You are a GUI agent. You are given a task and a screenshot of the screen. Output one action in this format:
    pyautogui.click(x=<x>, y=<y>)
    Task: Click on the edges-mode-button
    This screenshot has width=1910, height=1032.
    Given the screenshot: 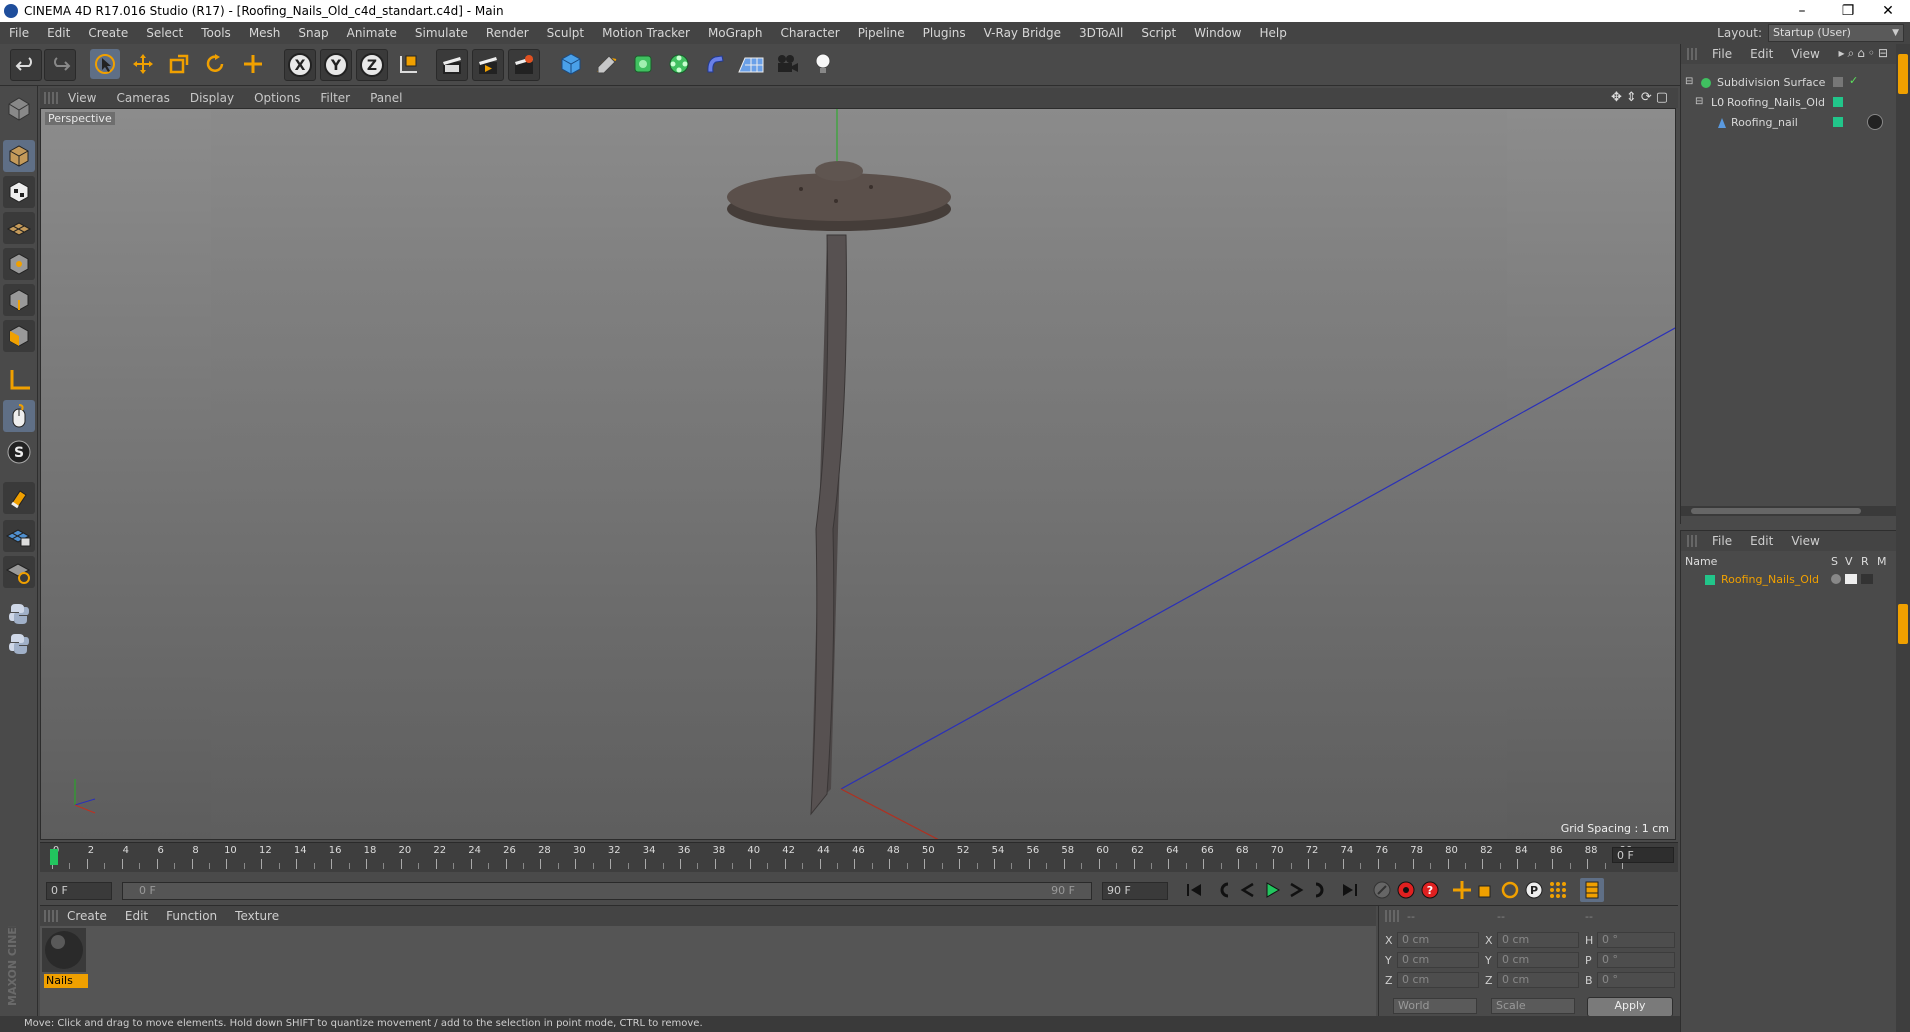 What is the action you would take?
    pyautogui.click(x=19, y=300)
    